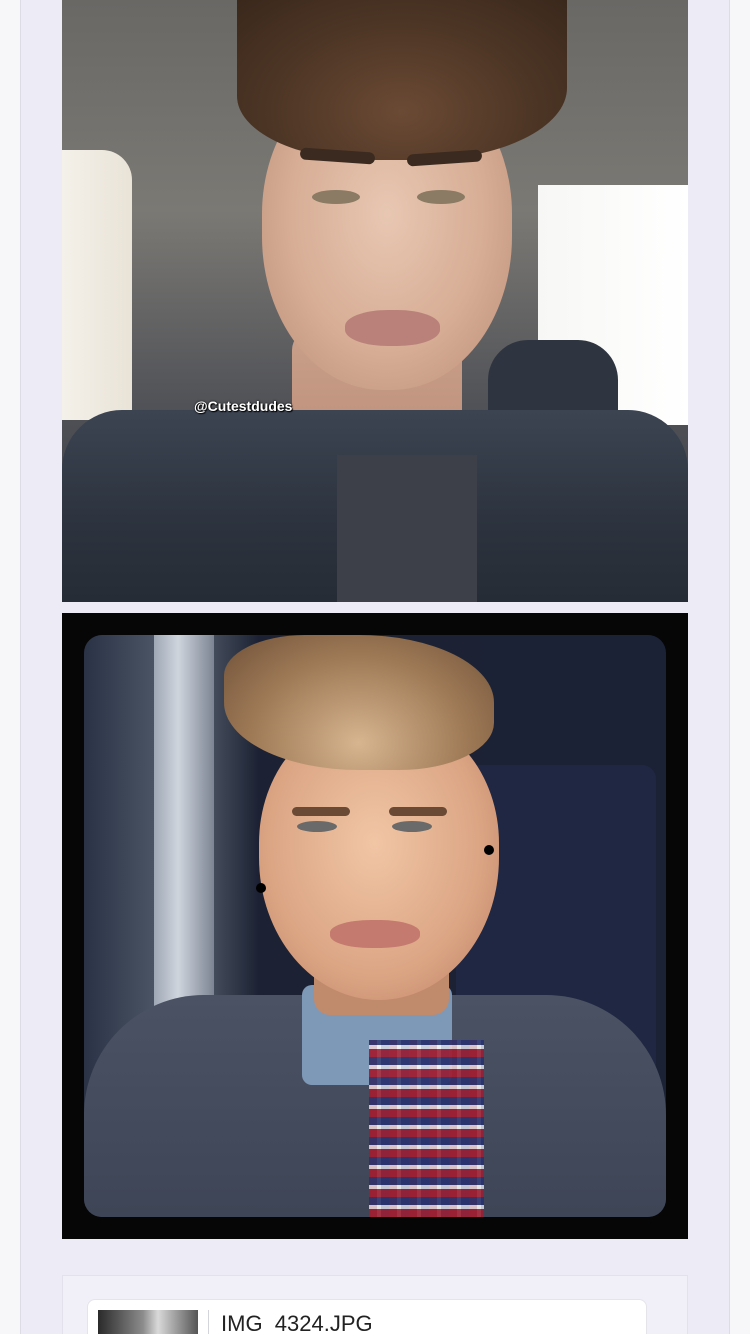 This screenshot has width=750, height=1334. I want to click on attachment-divider, so click(208, 1322).